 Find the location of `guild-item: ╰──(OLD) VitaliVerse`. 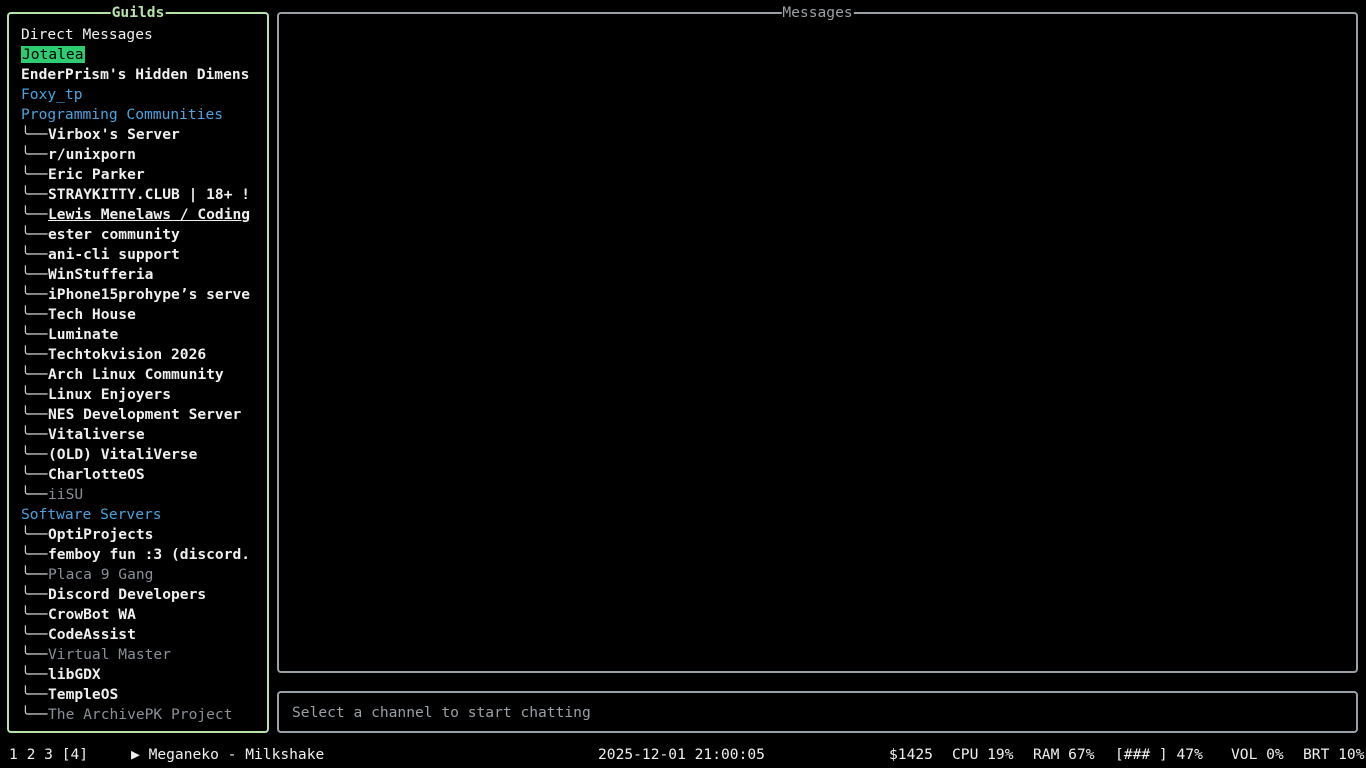

guild-item: ╰──(OLD) VitaliVerse is located at coordinates (139, 455).